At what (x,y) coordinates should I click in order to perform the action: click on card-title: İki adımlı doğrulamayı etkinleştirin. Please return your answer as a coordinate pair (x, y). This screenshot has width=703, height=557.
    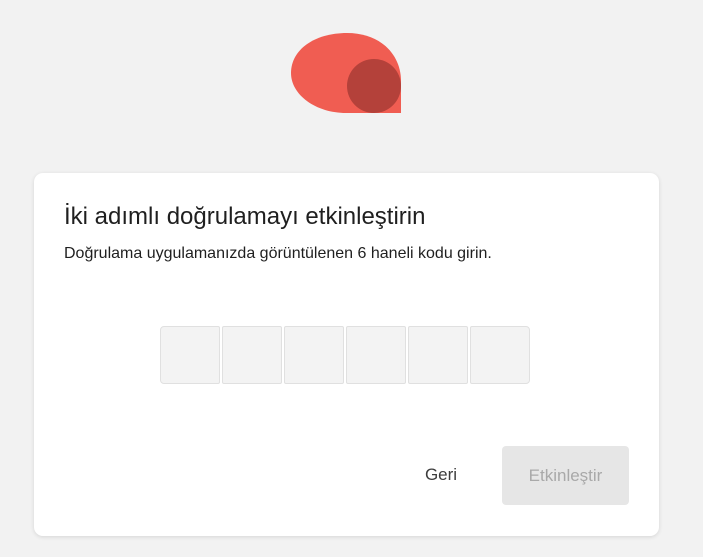
    Looking at the image, I should click on (245, 216).